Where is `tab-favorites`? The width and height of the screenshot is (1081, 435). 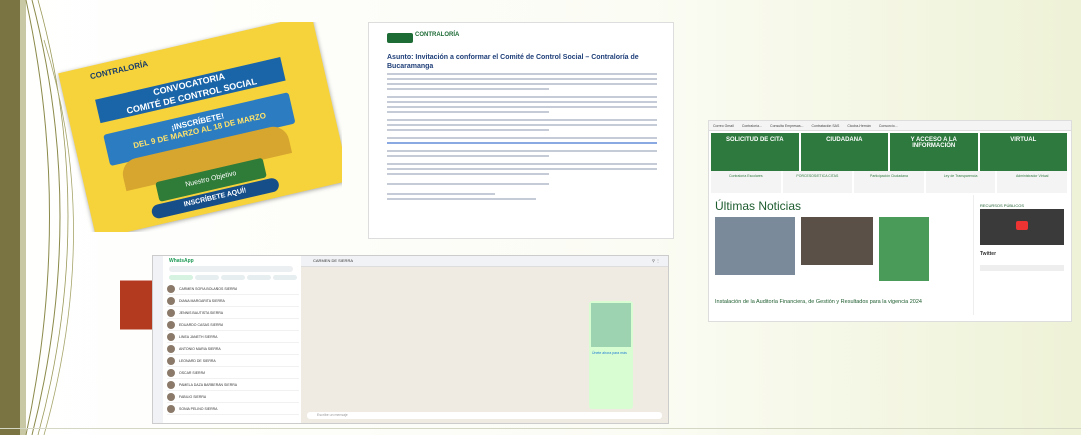 tab-favorites is located at coordinates (233, 277).